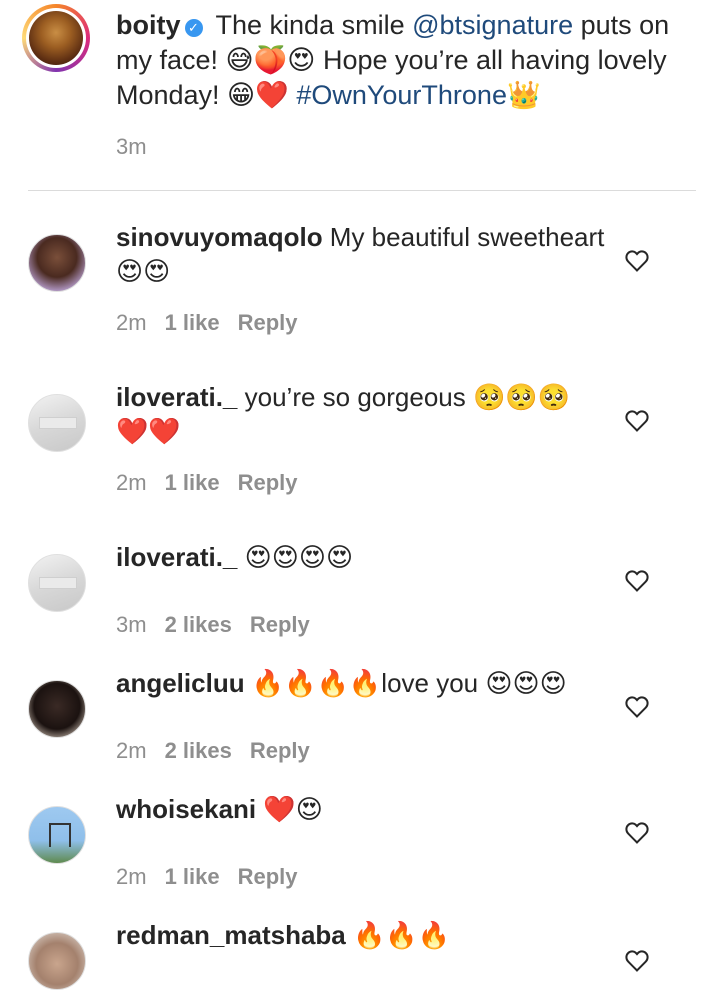 This screenshot has width=720, height=990. What do you see at coordinates (219, 237) in the screenshot?
I see `comment-username: sinovuyomaqolo` at bounding box center [219, 237].